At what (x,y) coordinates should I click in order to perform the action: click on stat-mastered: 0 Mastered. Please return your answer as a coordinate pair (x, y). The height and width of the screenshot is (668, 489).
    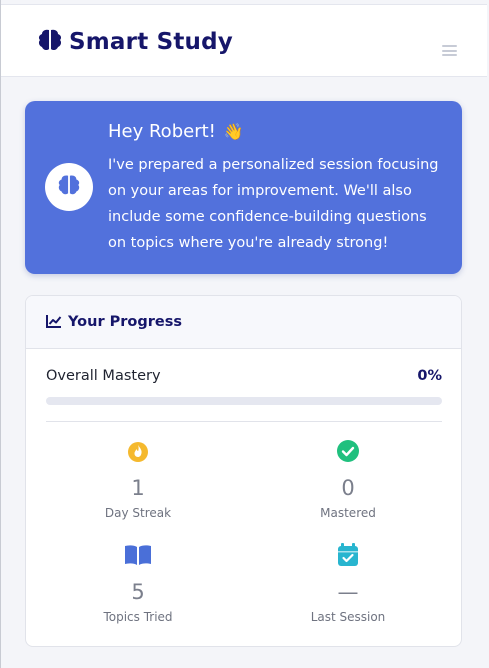
    Looking at the image, I should click on (348, 479).